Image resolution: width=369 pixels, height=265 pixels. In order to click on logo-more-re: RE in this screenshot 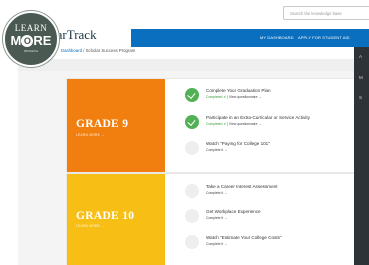, I will do `click(42, 40)`.